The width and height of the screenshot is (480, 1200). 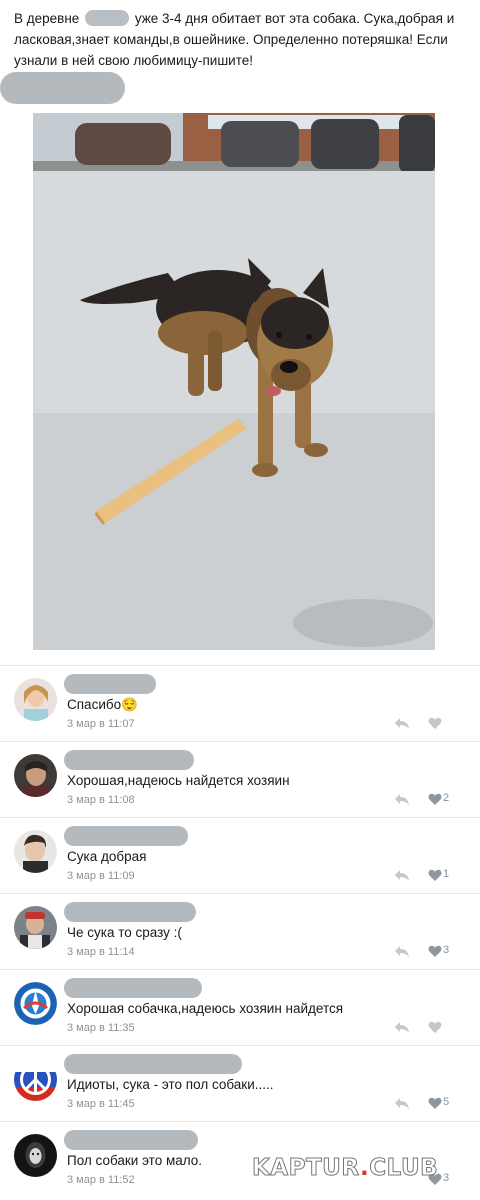 I want to click on comment-time: 3 мар в 11:09, so click(x=101, y=876).